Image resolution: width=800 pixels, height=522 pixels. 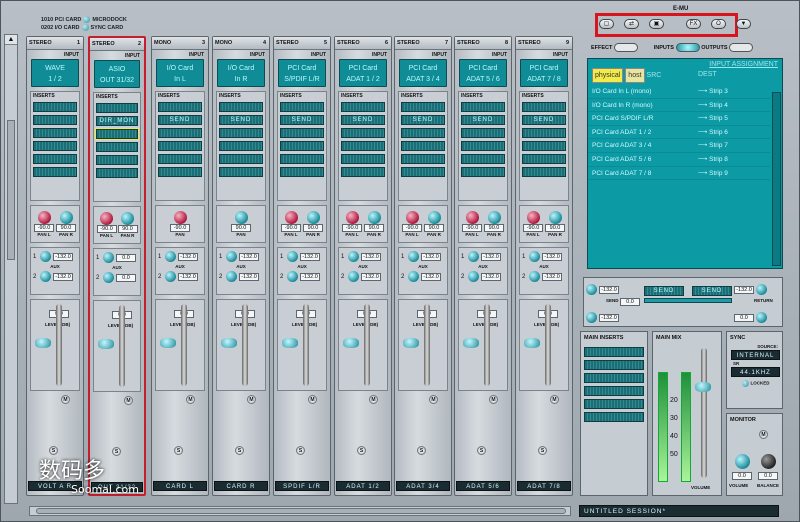 What do you see at coordinates (693, 24) in the screenshot?
I see `toolbar-button-icon: FX` at bounding box center [693, 24].